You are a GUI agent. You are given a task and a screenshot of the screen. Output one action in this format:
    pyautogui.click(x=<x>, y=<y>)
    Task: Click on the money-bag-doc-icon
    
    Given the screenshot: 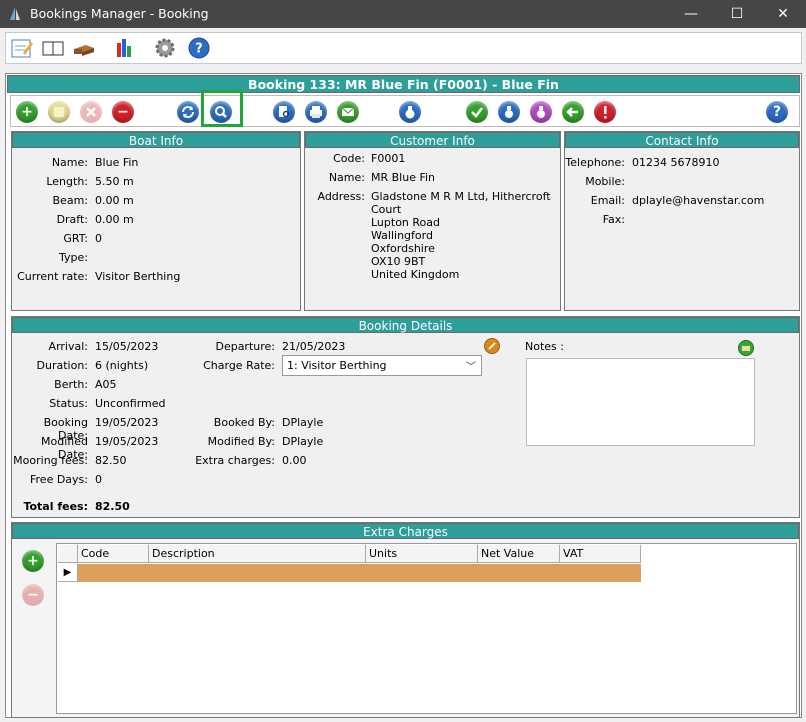 What is the action you would take?
    pyautogui.click(x=509, y=112)
    